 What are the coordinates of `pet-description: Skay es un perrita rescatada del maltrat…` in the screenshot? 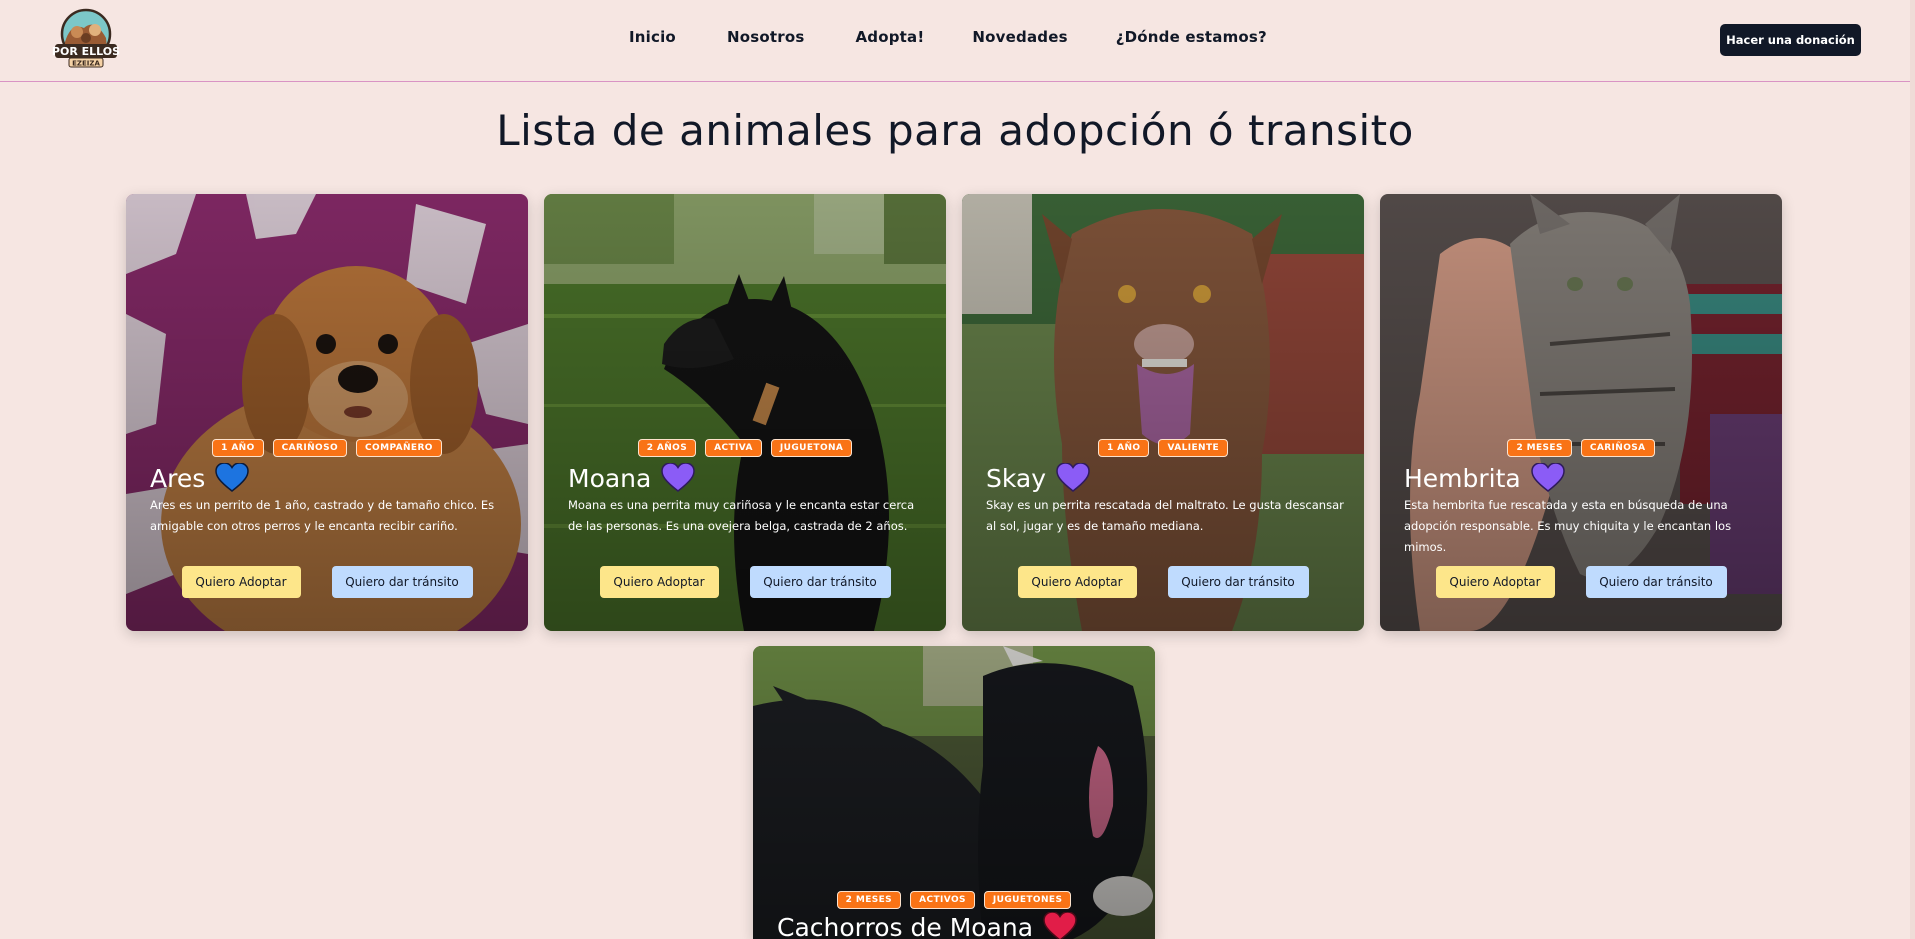 It's located at (1165, 515).